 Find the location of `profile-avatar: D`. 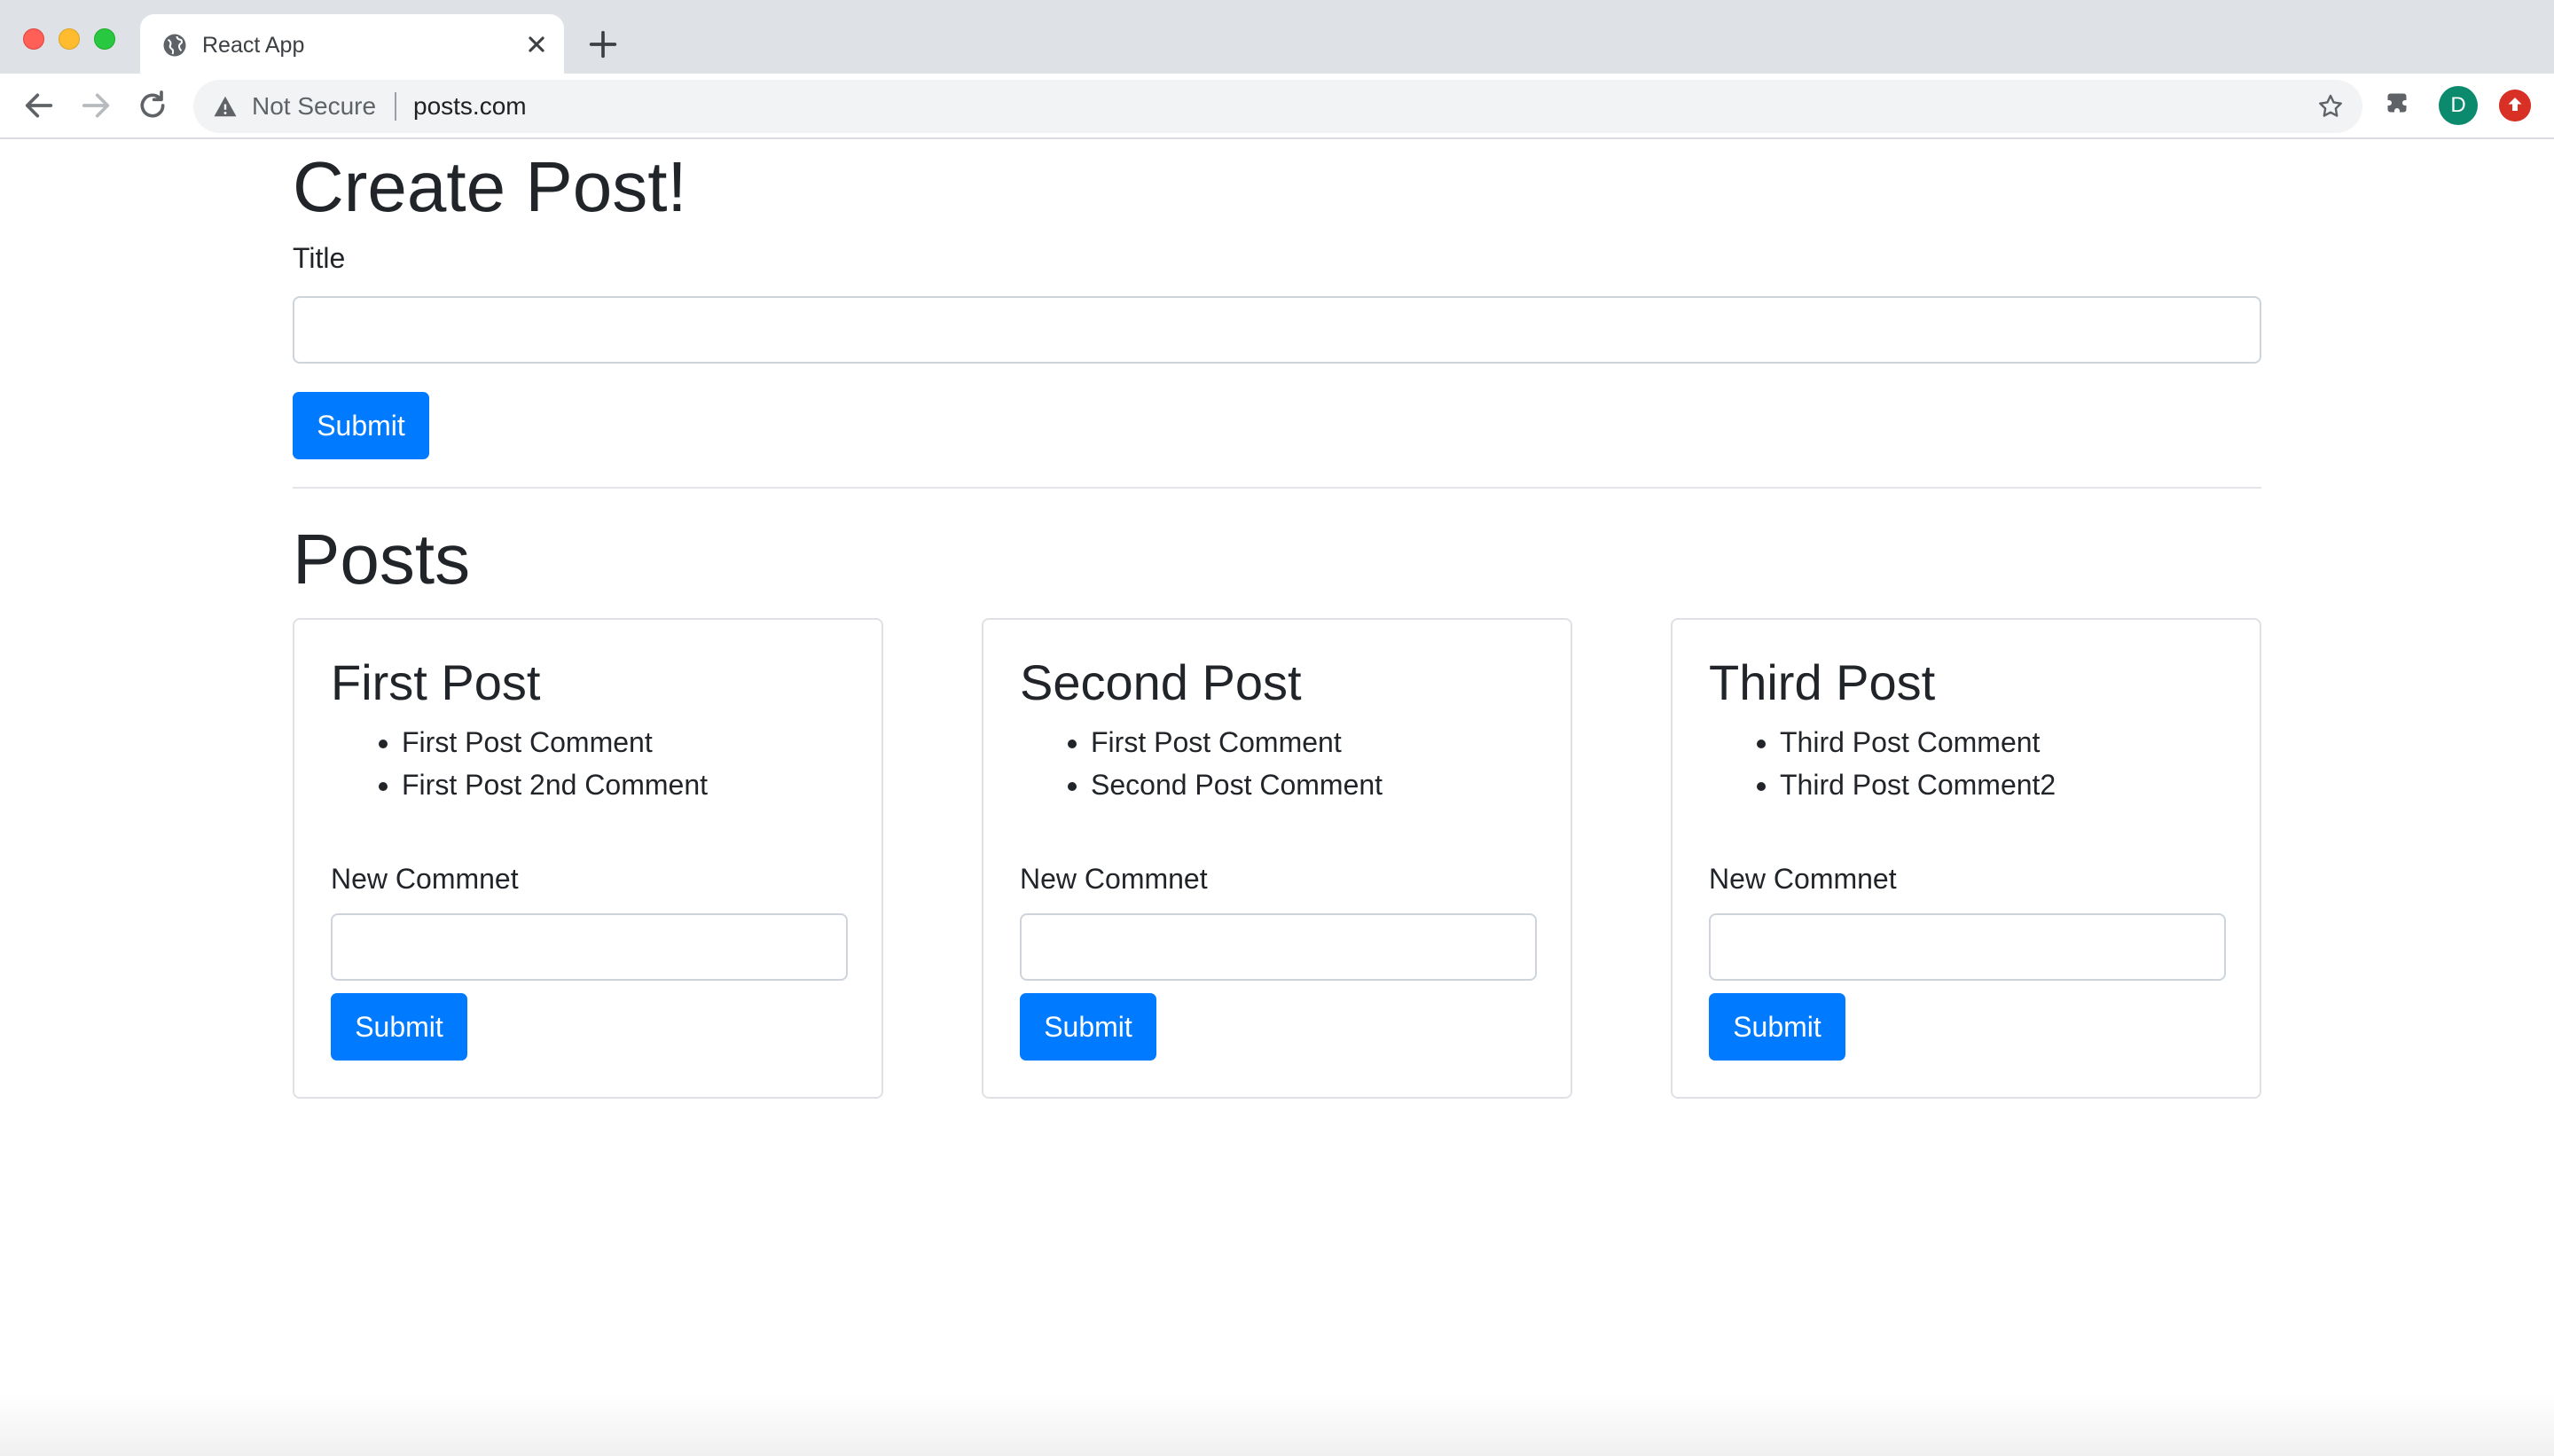

profile-avatar: D is located at coordinates (2458, 105).